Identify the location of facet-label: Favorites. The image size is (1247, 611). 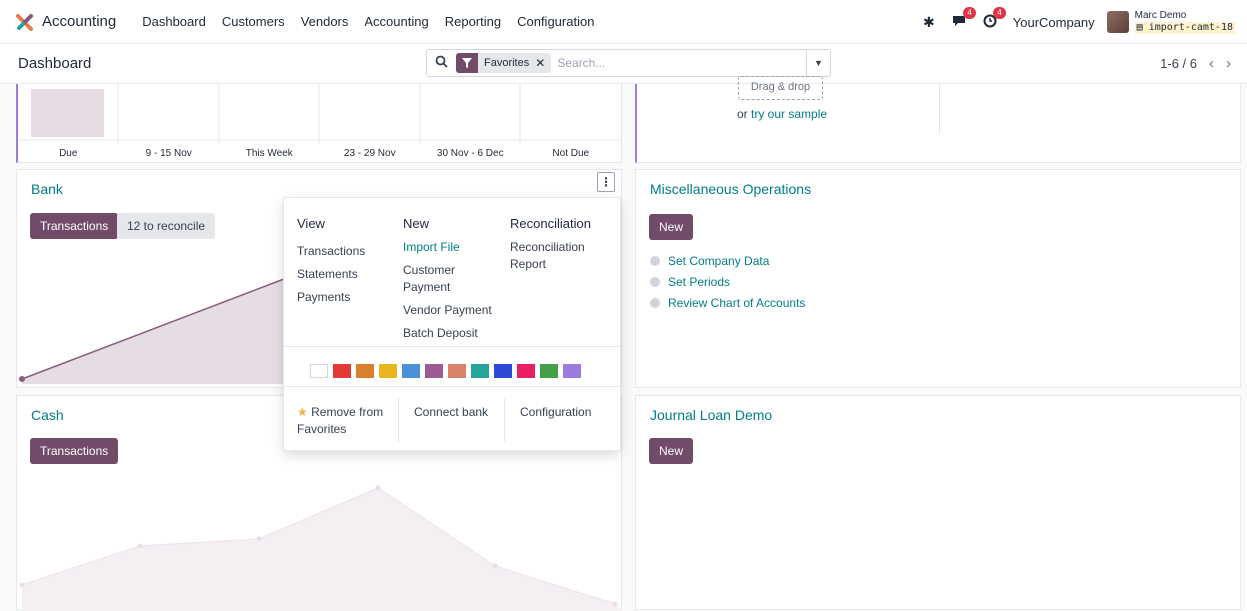
(507, 63).